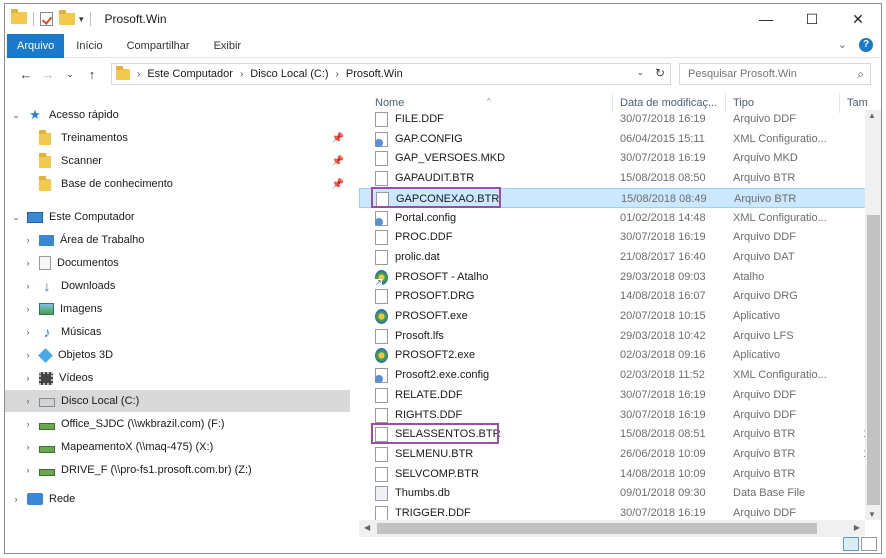 Image resolution: width=886 pixels, height=558 pixels. I want to click on sidebar-item-rede: › Rede, so click(177, 499).